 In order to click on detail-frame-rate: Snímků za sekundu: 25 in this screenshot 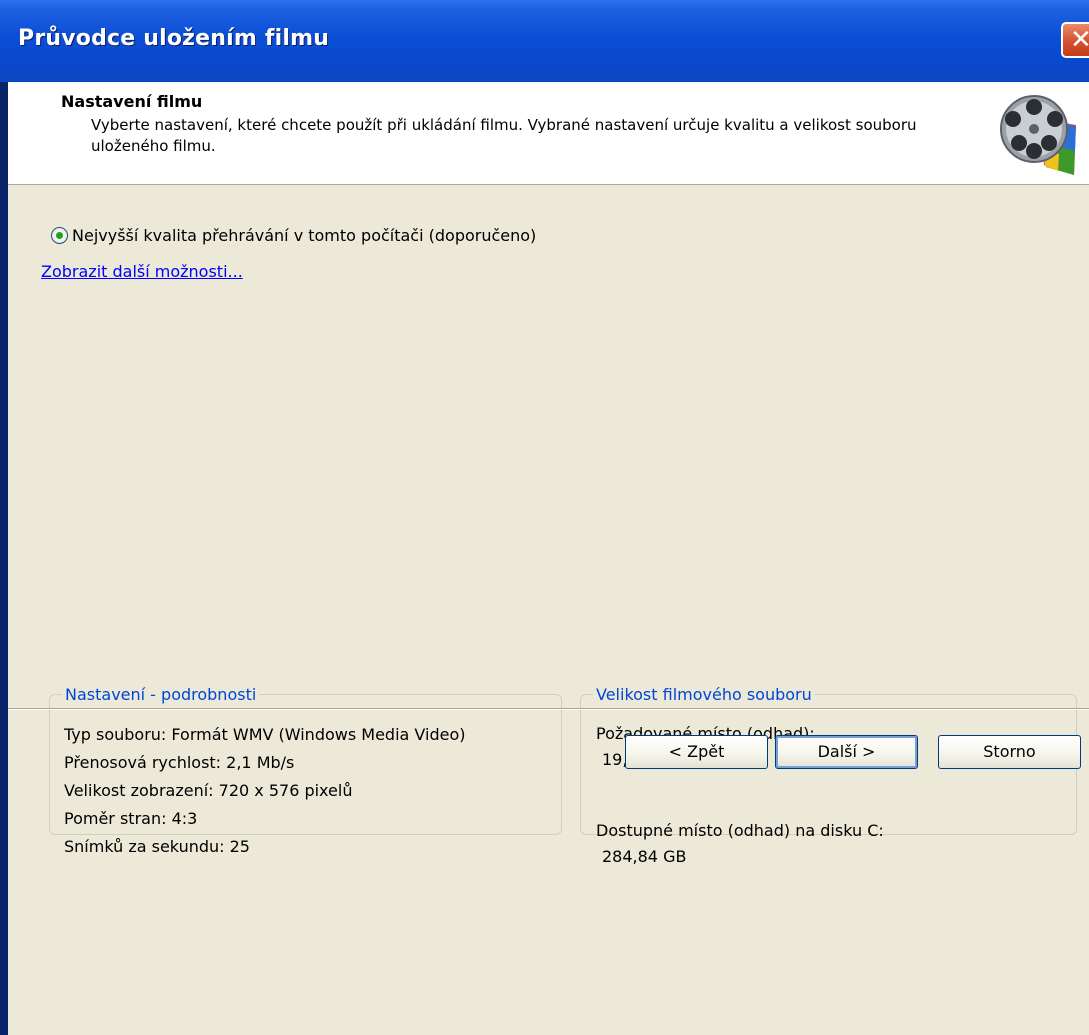, I will do `click(157, 846)`.